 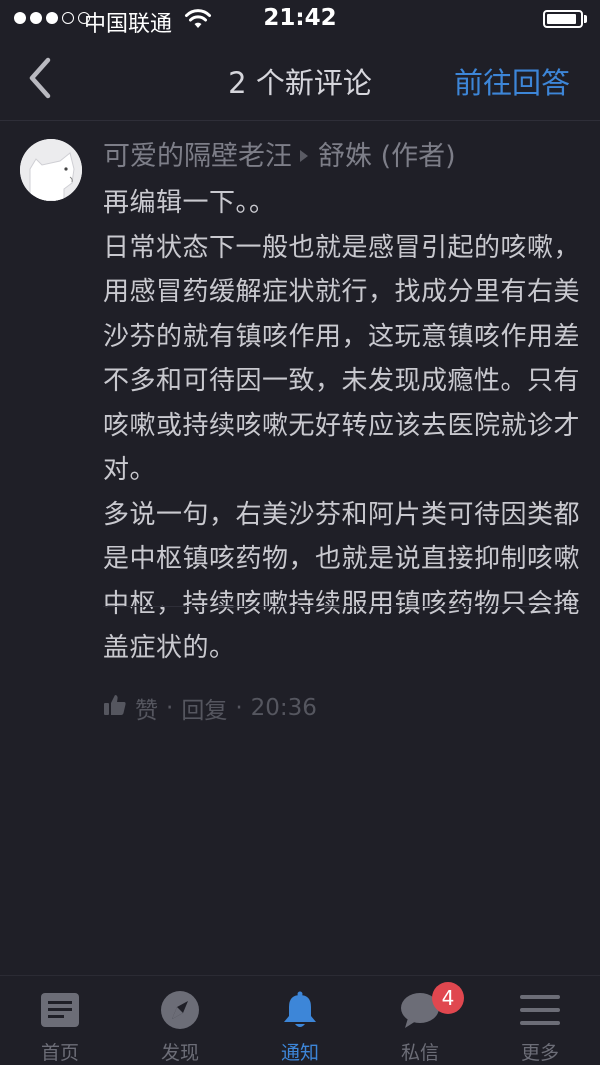 I want to click on tab-discover: 发现, so click(x=180, y=1020).